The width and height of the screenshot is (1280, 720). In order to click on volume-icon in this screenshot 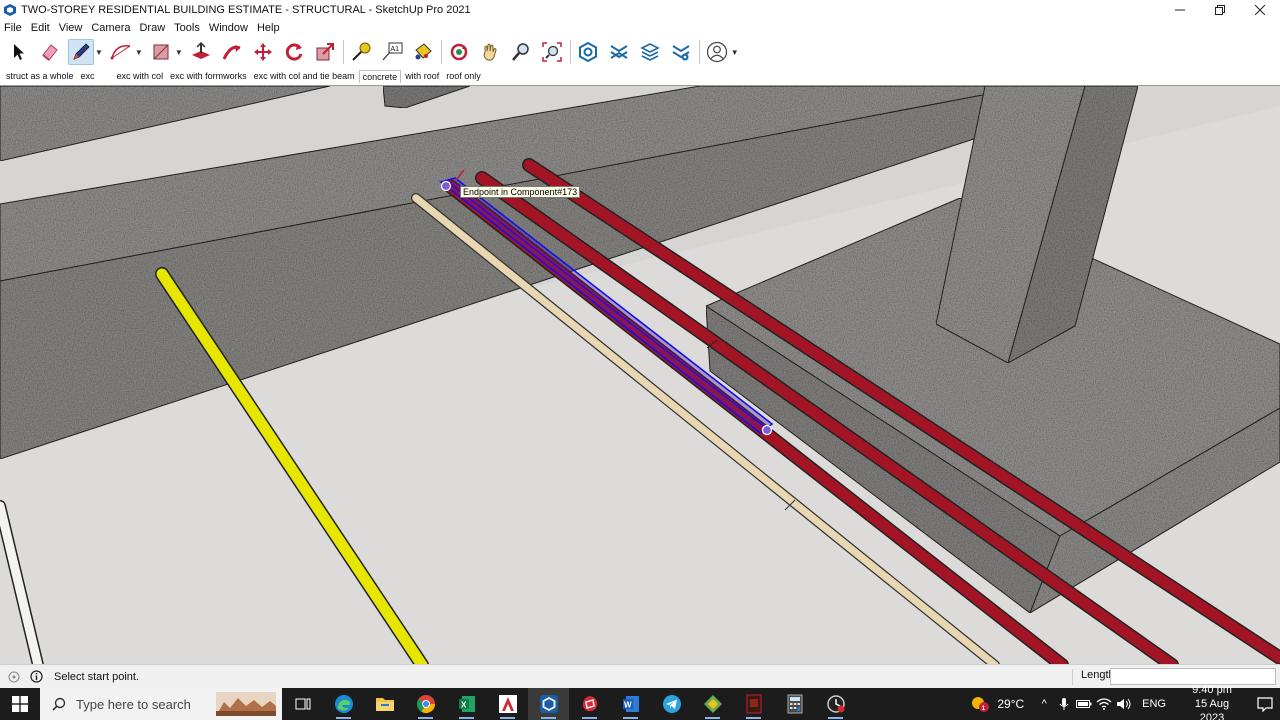, I will do `click(1124, 704)`.